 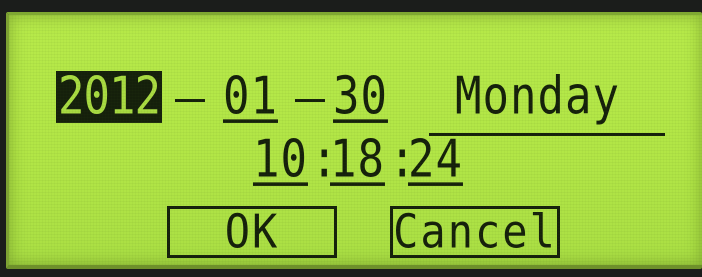 I want to click on month-field: 01, so click(x=250, y=96).